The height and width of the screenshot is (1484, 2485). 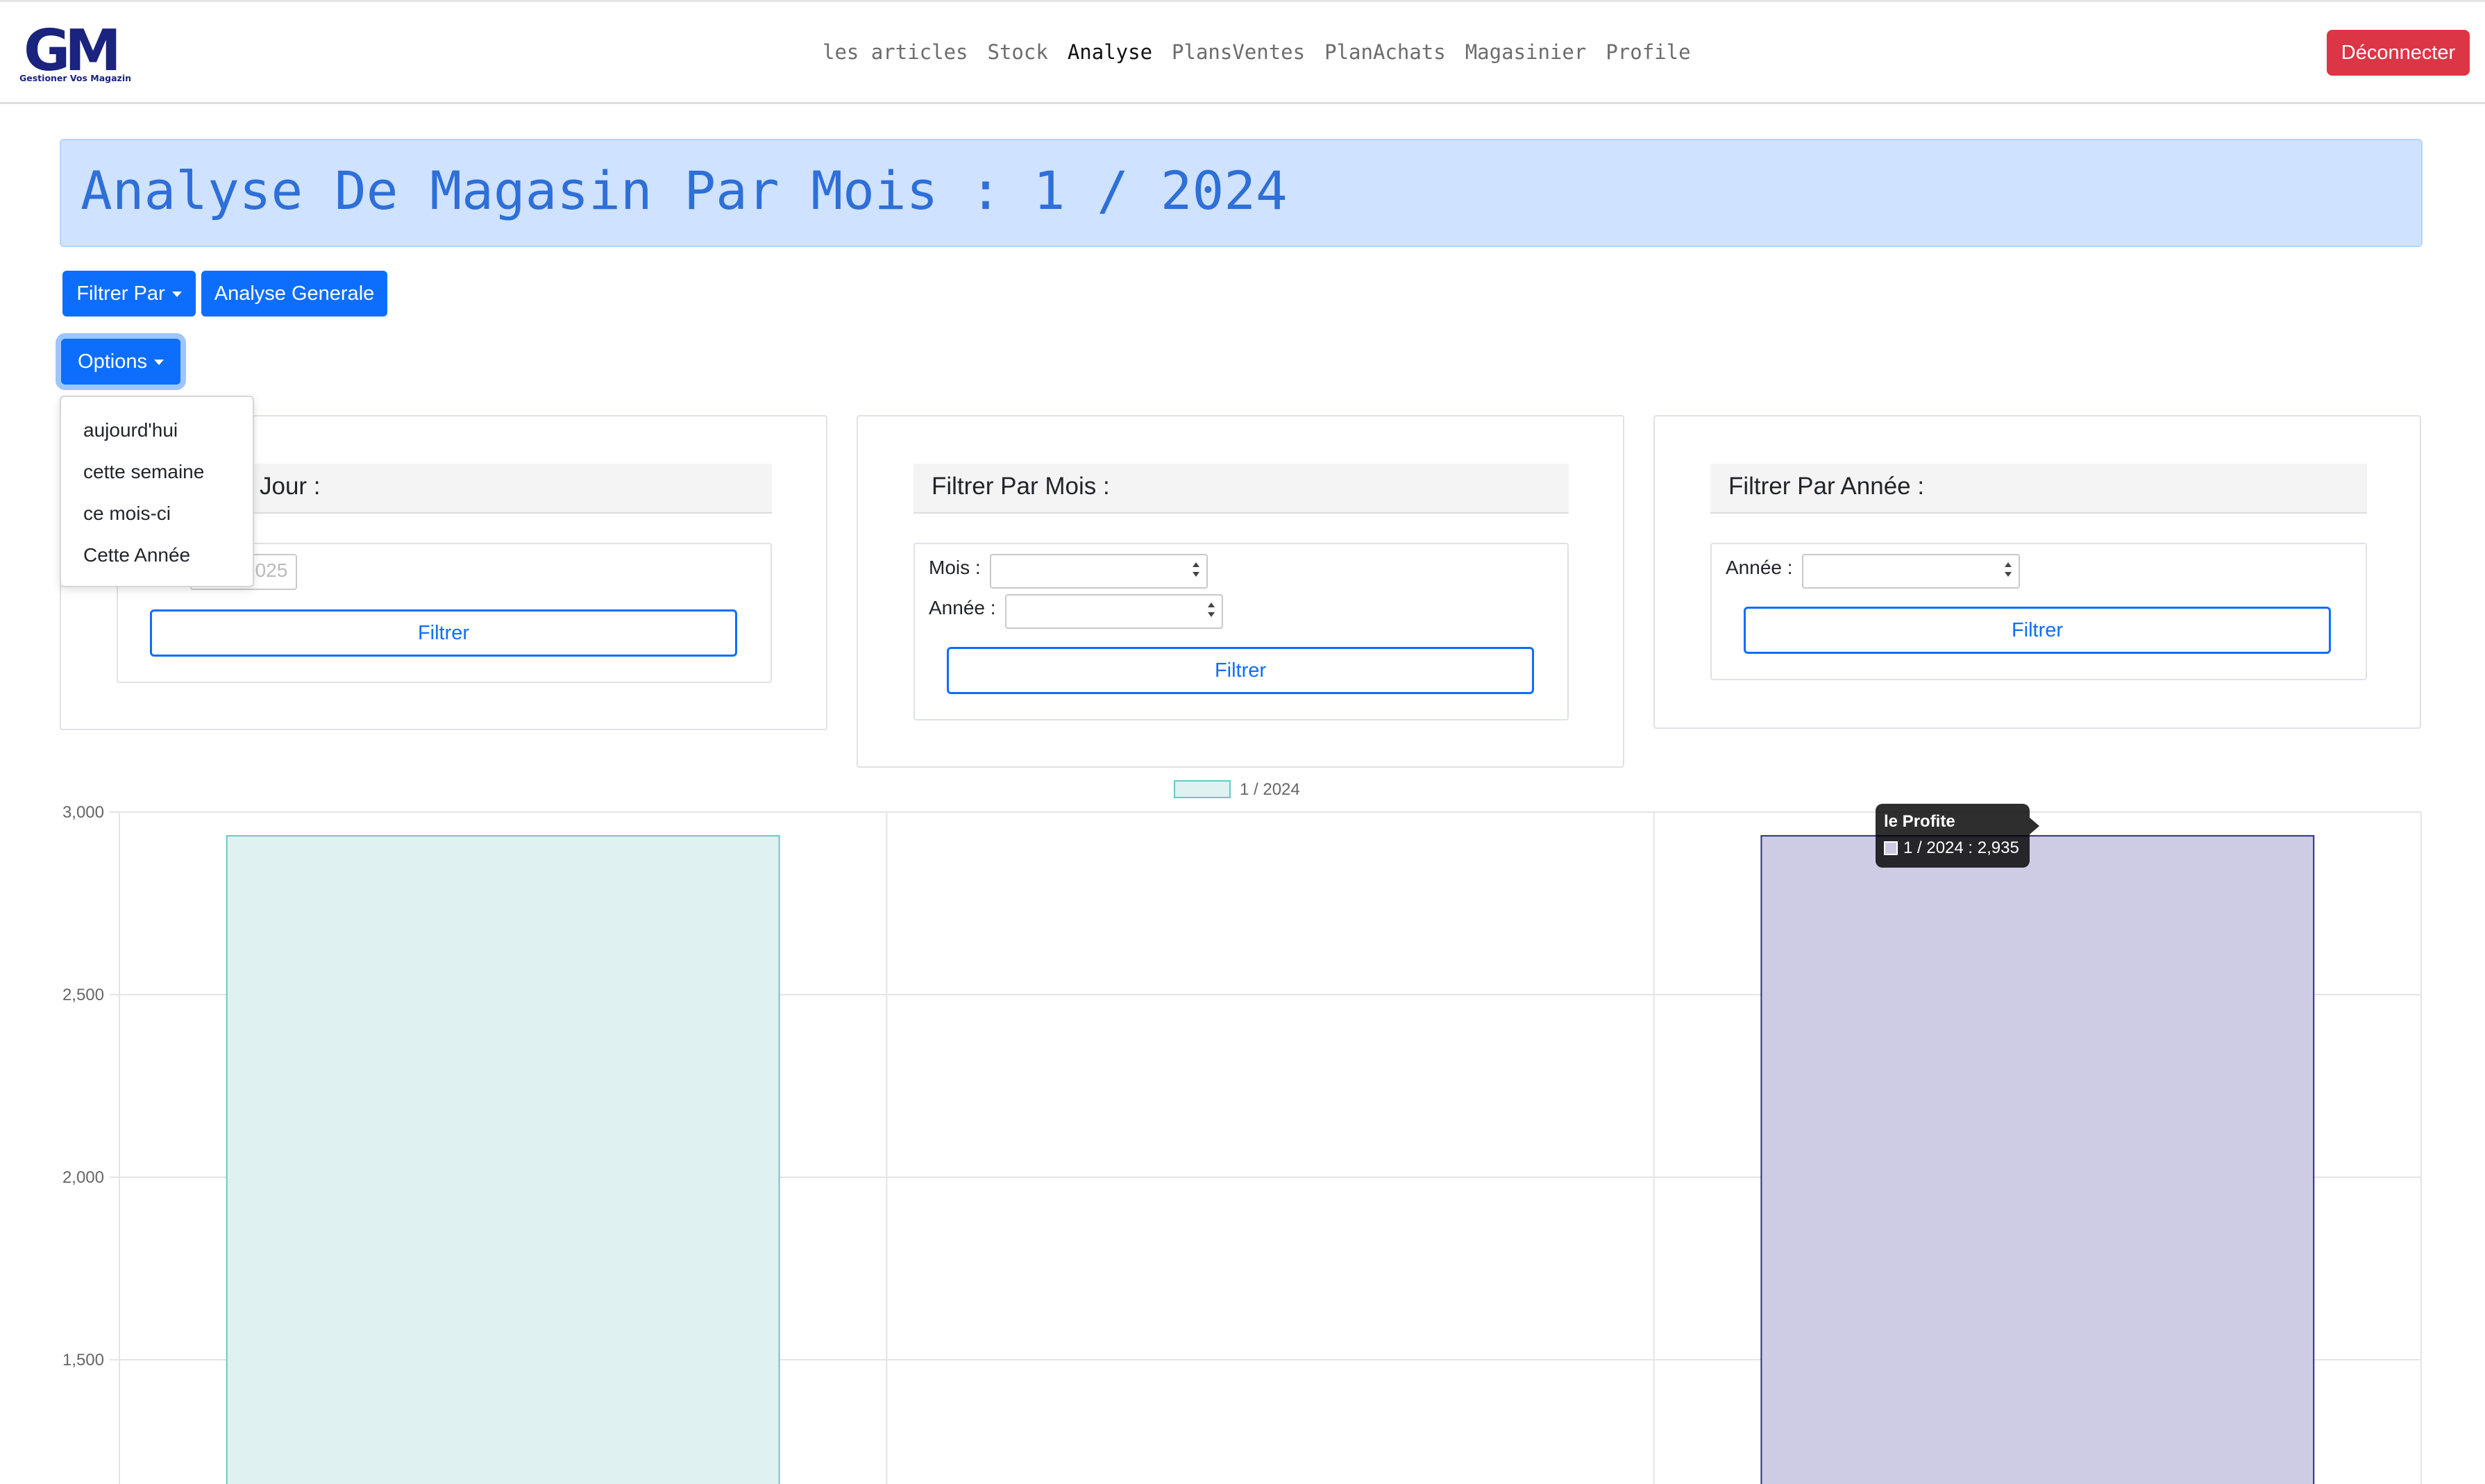 What do you see at coordinates (1648, 52) in the screenshot?
I see `nav-link-profile: Profile` at bounding box center [1648, 52].